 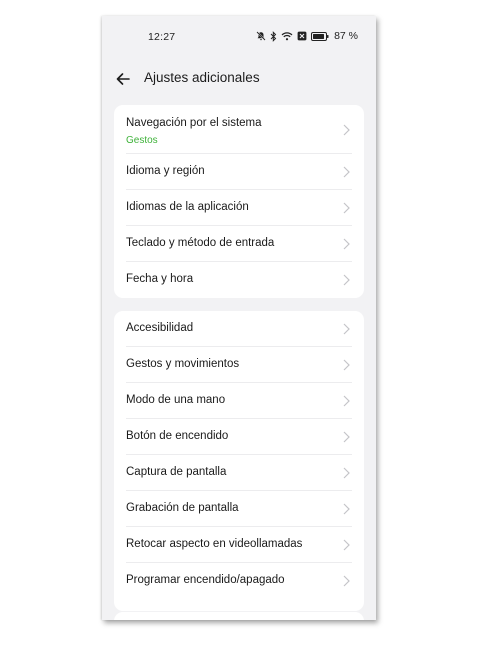 What do you see at coordinates (205, 580) in the screenshot?
I see `item-label: Programar encendido/apagado` at bounding box center [205, 580].